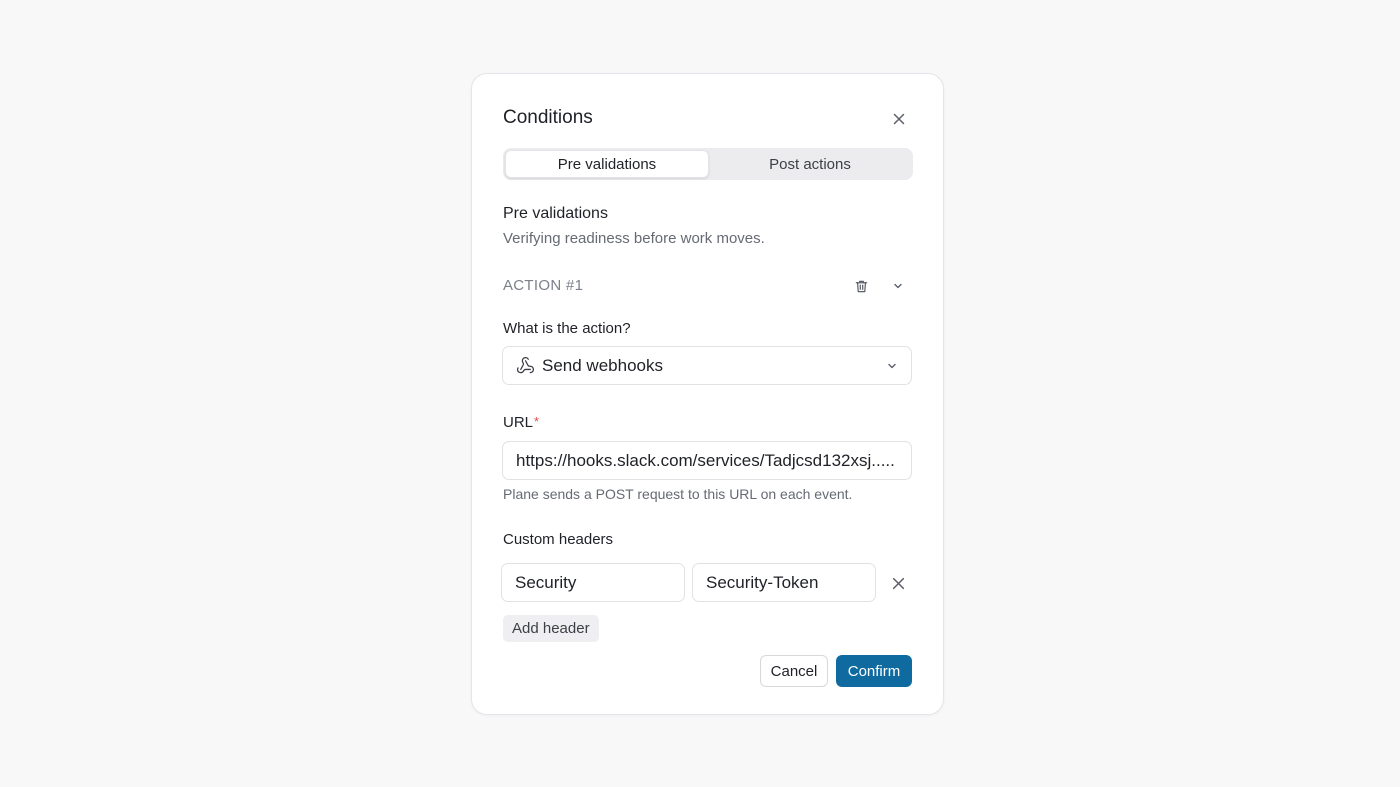 This screenshot has height=787, width=1400. Describe the element at coordinates (607, 164) in the screenshot. I see `tab-pre-validations: Pre validations` at that location.